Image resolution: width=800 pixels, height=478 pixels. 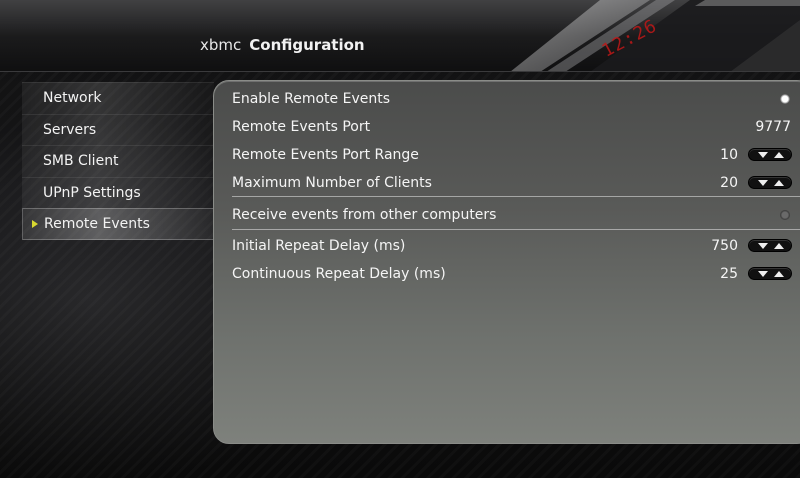 What do you see at coordinates (221, 45) in the screenshot?
I see `brand-logo-text: xbmc` at bounding box center [221, 45].